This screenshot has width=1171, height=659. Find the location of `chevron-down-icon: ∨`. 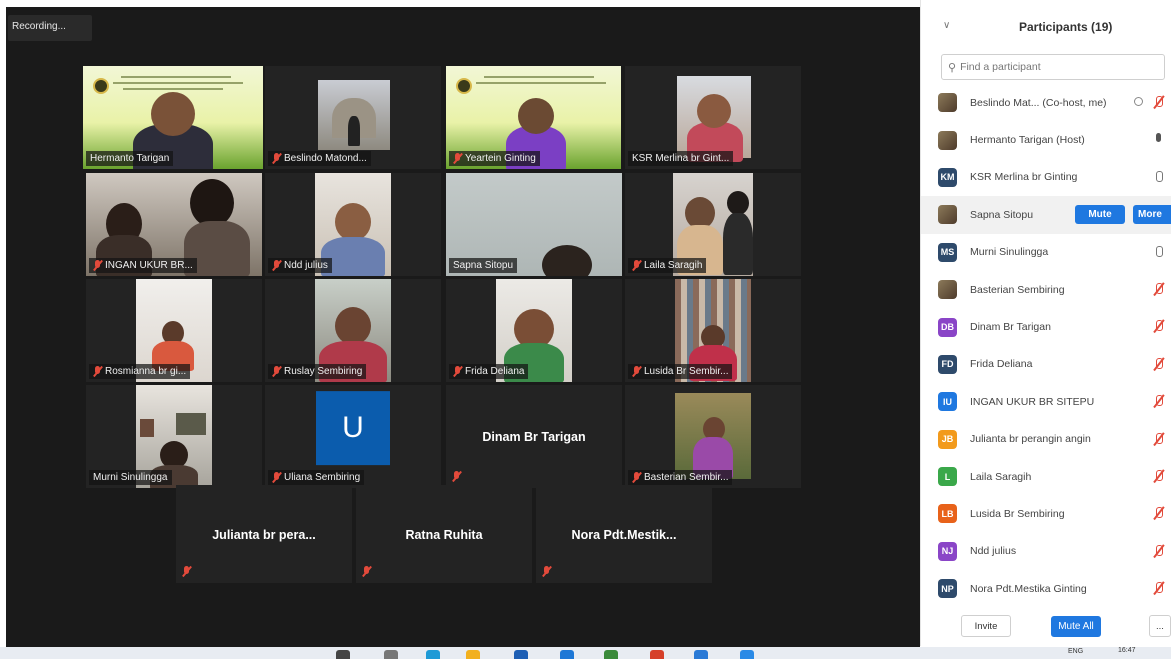

chevron-down-icon: ∨ is located at coordinates (946, 25).